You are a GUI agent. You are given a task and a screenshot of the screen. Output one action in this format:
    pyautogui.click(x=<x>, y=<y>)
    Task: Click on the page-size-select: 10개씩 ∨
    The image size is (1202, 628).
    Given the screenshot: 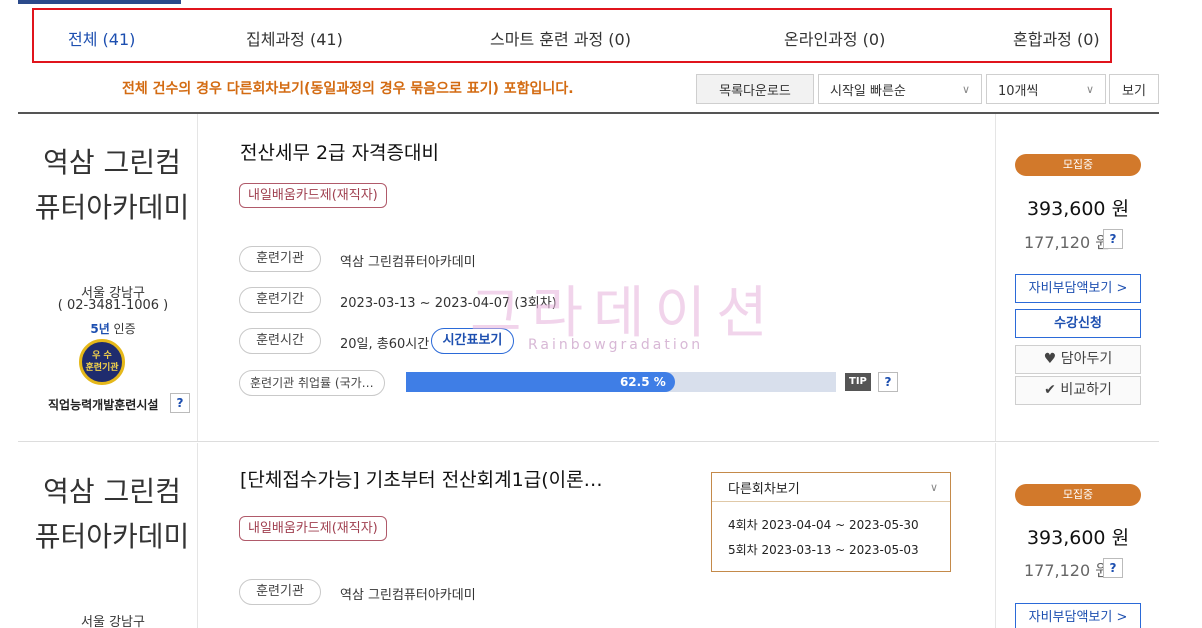 What is the action you would take?
    pyautogui.click(x=1046, y=89)
    